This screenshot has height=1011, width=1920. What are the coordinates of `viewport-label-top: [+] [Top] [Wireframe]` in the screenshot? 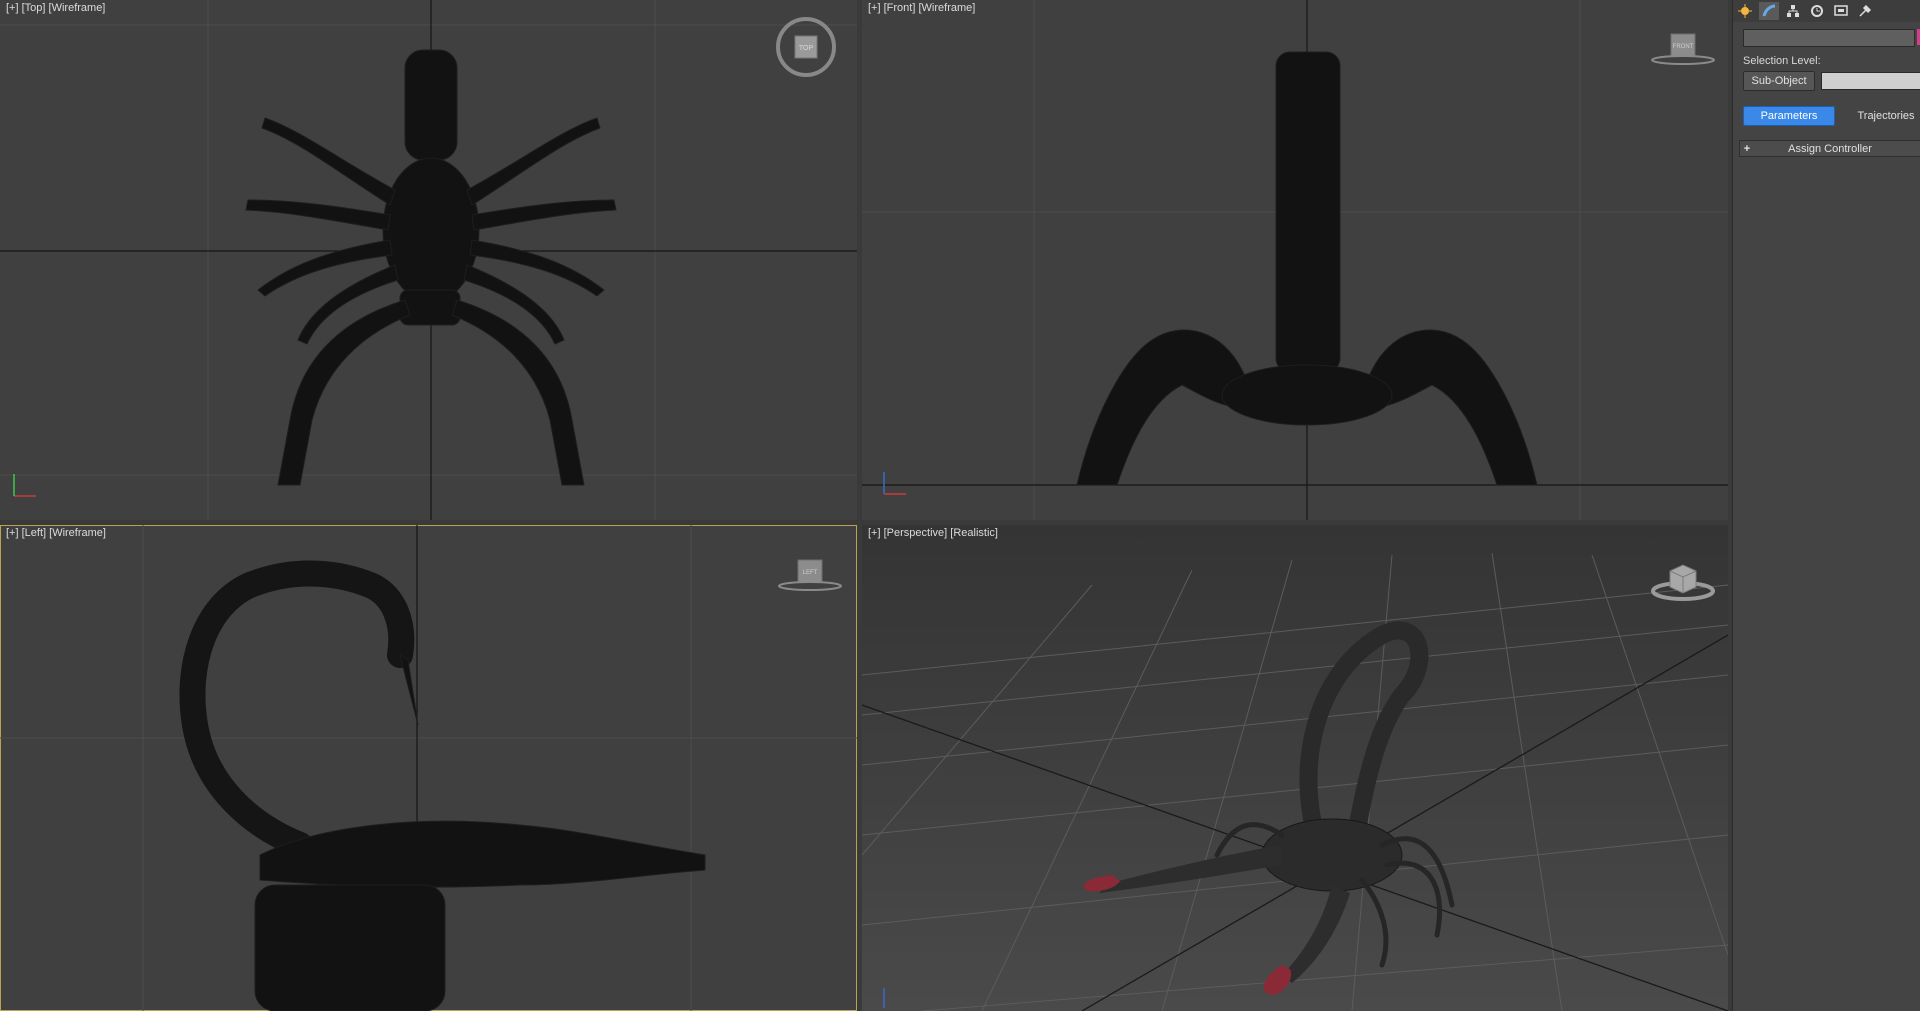 It's located at (55, 8).